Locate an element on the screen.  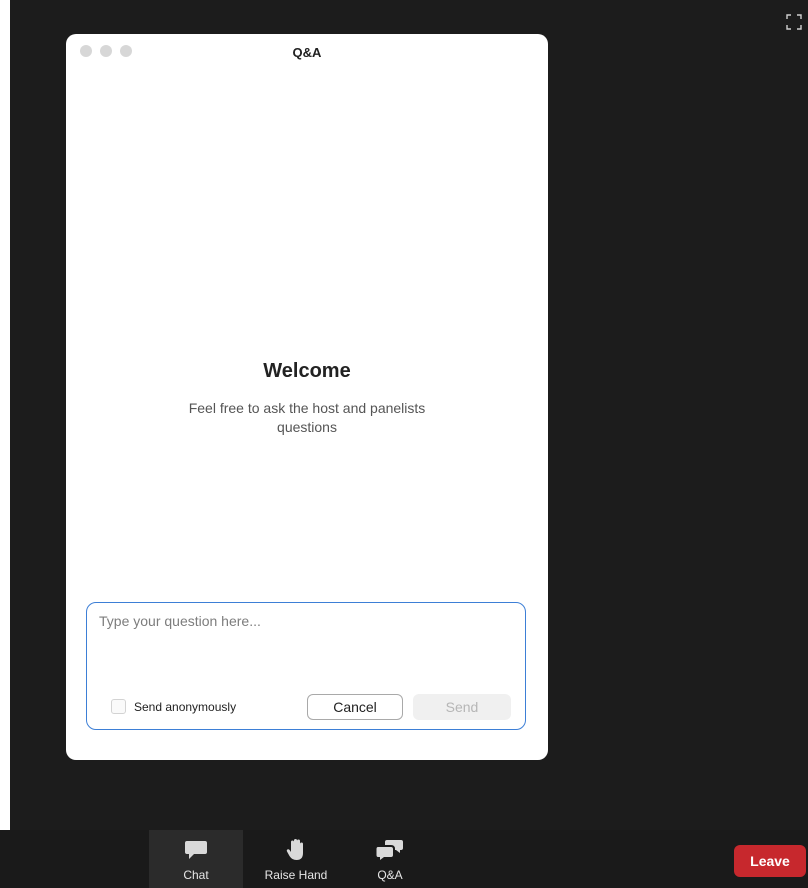
qa-bubbles-icon is located at coordinates (390, 850).